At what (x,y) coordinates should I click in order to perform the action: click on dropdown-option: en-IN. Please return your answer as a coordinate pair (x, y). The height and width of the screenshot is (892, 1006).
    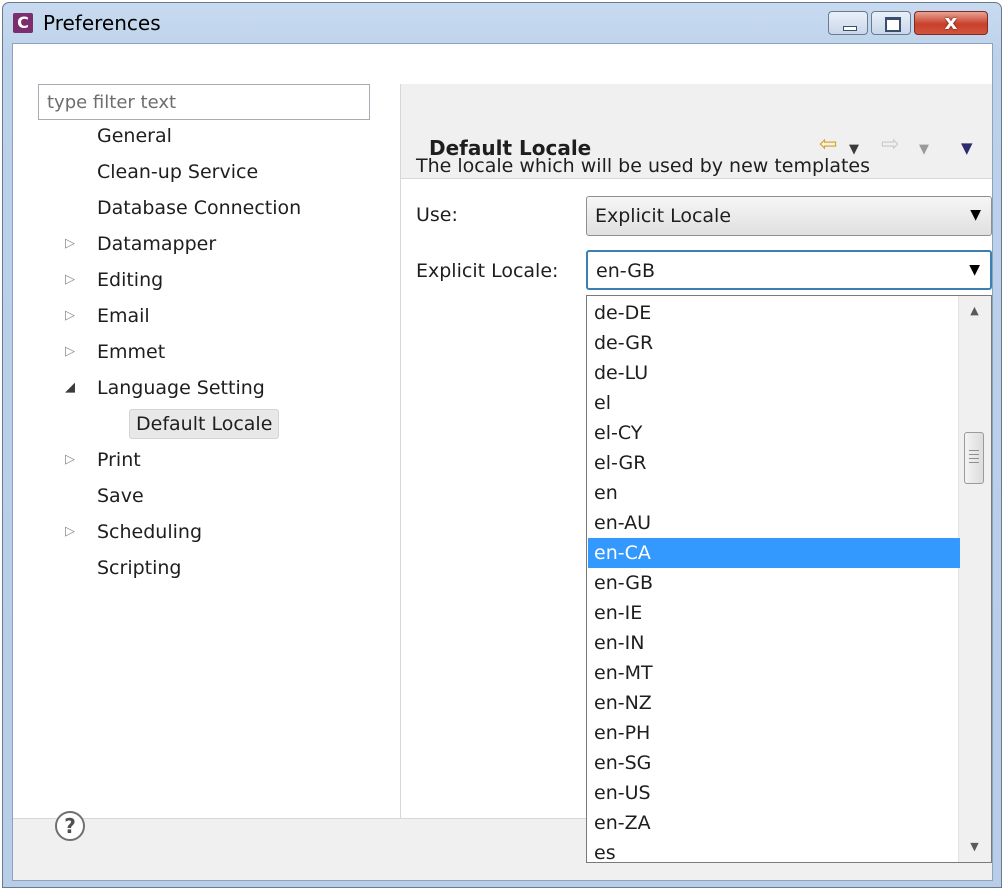
    Looking at the image, I should click on (774, 643).